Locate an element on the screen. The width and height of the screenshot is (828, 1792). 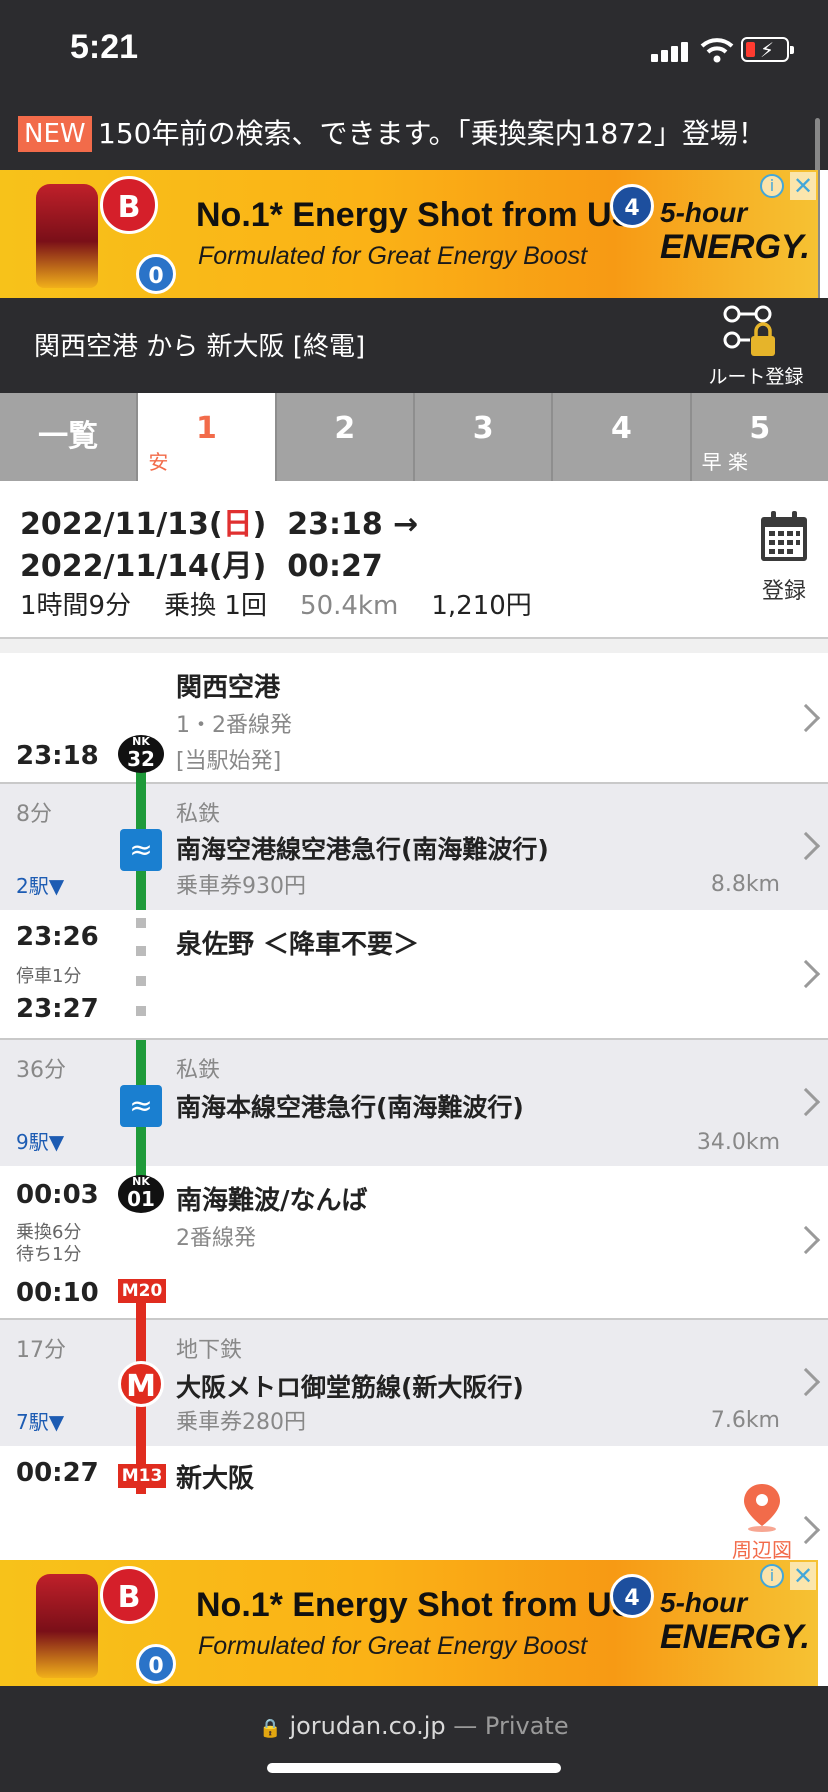
stops-toggle: 2駅▼ is located at coordinates (40, 884).